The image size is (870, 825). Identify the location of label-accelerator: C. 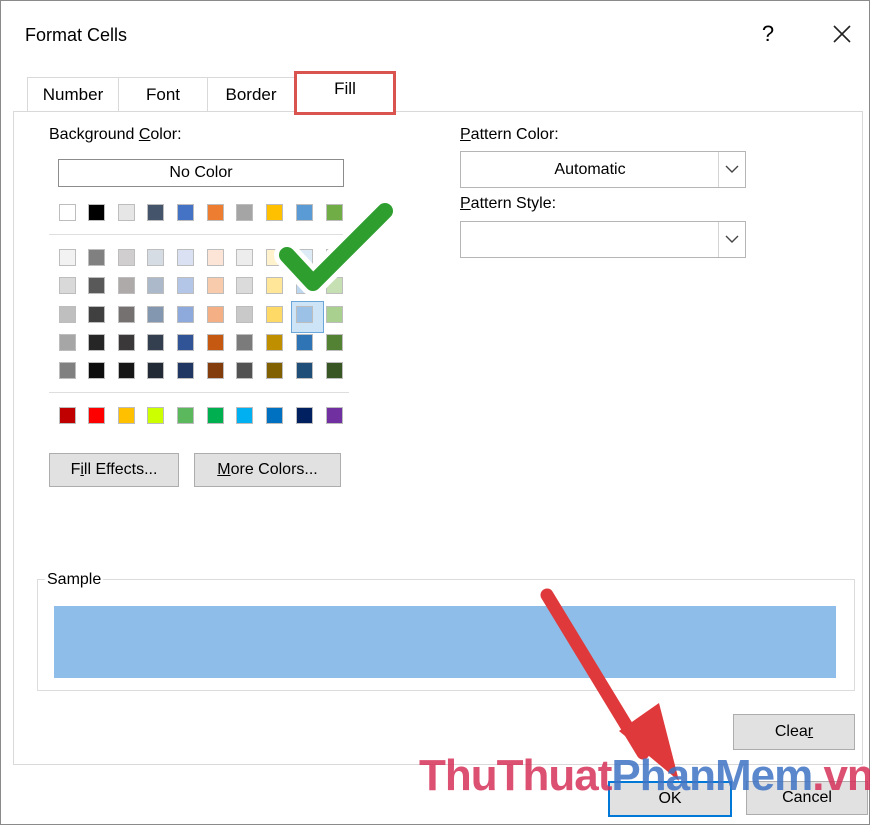
(144, 134).